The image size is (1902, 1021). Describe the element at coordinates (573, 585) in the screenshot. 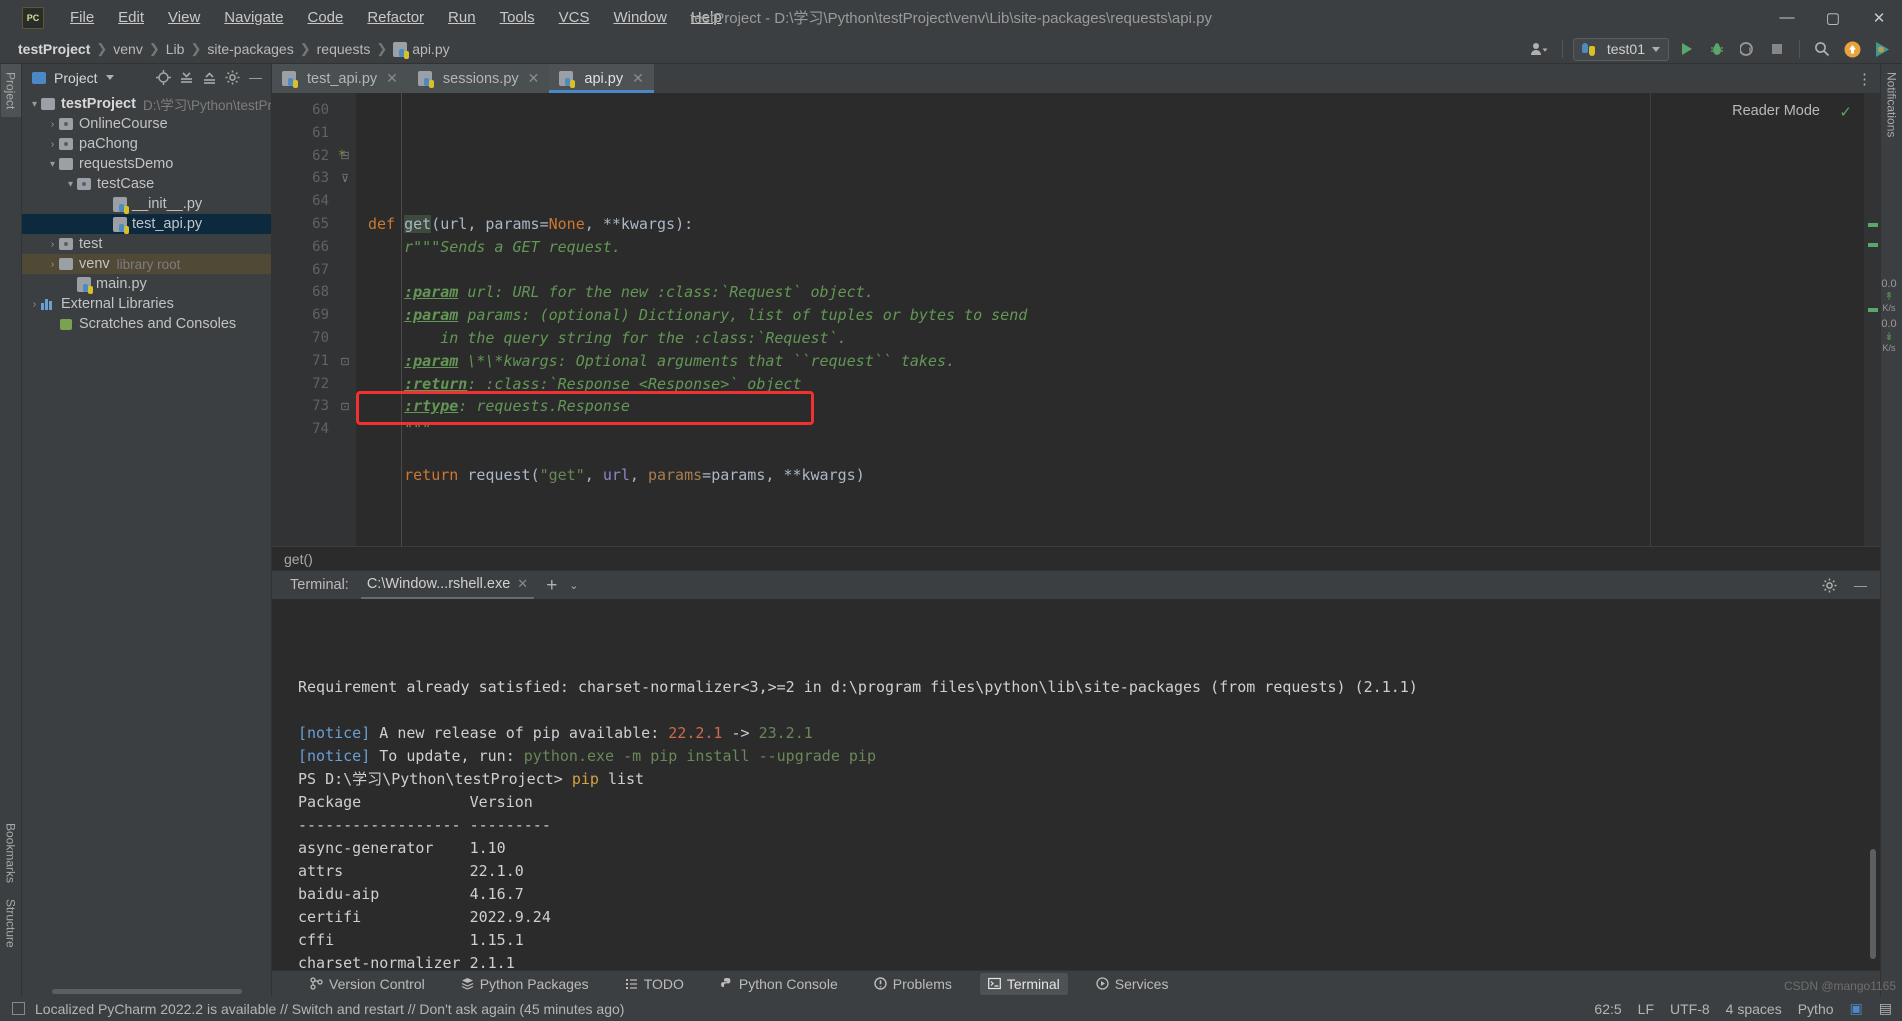

I see `chevron-down-icon: ⌄` at that location.